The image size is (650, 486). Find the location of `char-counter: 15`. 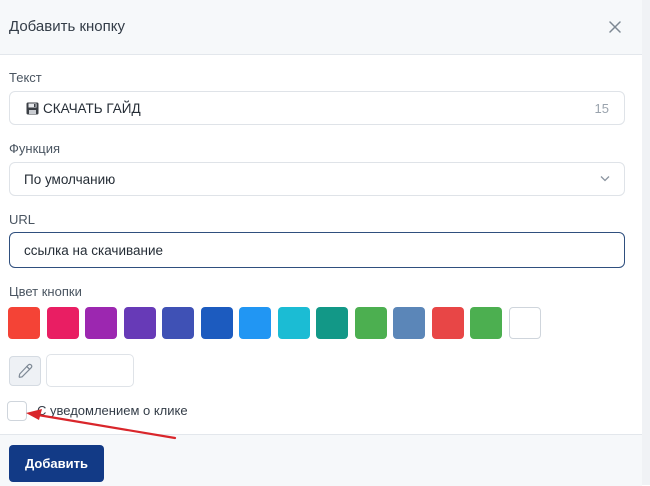

char-counter: 15 is located at coordinates (601, 108).